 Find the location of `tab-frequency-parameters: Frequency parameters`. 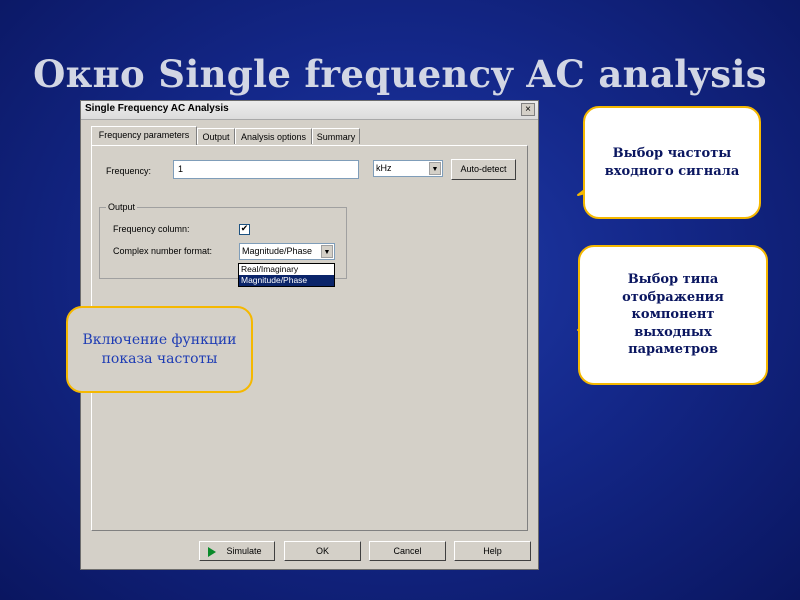

tab-frequency-parameters: Frequency parameters is located at coordinates (144, 135).